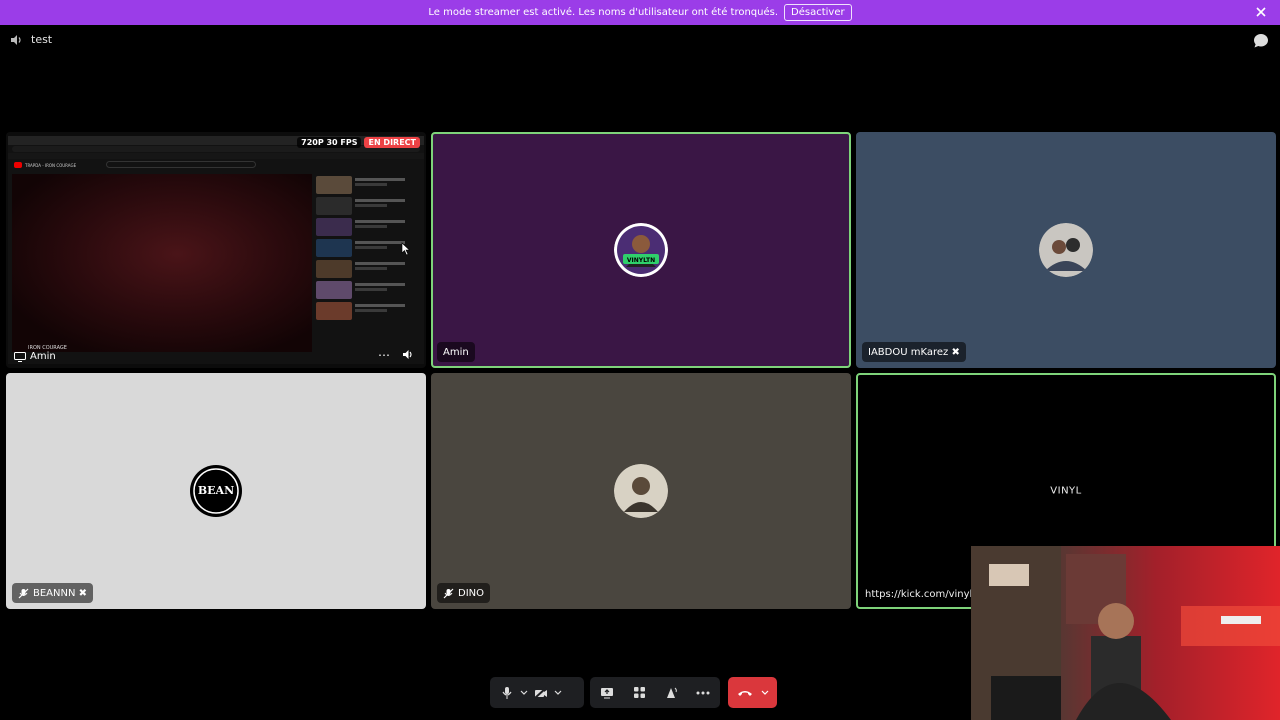  Describe the element at coordinates (924, 594) in the screenshot. I see `participant-name: https://kick.com/vinyltn` at that location.